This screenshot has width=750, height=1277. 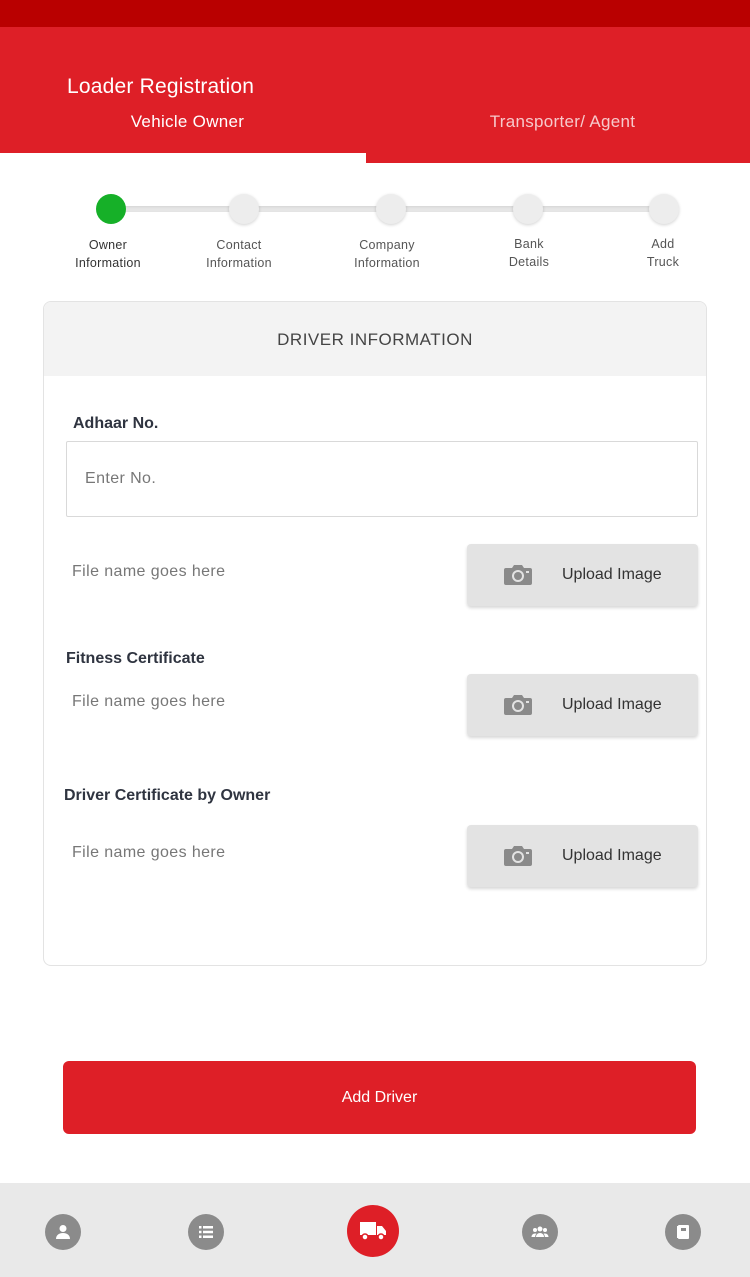 What do you see at coordinates (664, 209) in the screenshot?
I see `step-dot-add-truck` at bounding box center [664, 209].